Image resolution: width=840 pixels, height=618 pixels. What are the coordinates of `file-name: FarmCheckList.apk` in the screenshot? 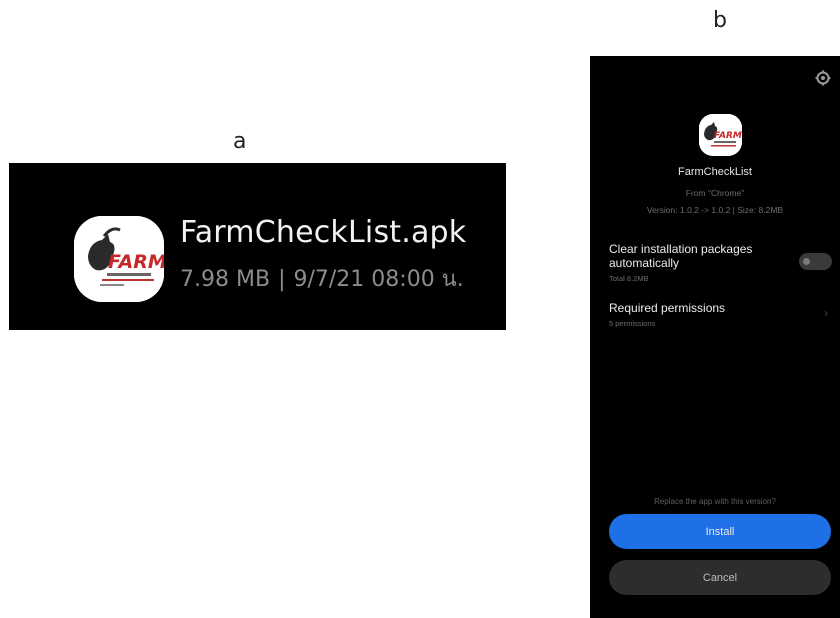 It's located at (323, 232).